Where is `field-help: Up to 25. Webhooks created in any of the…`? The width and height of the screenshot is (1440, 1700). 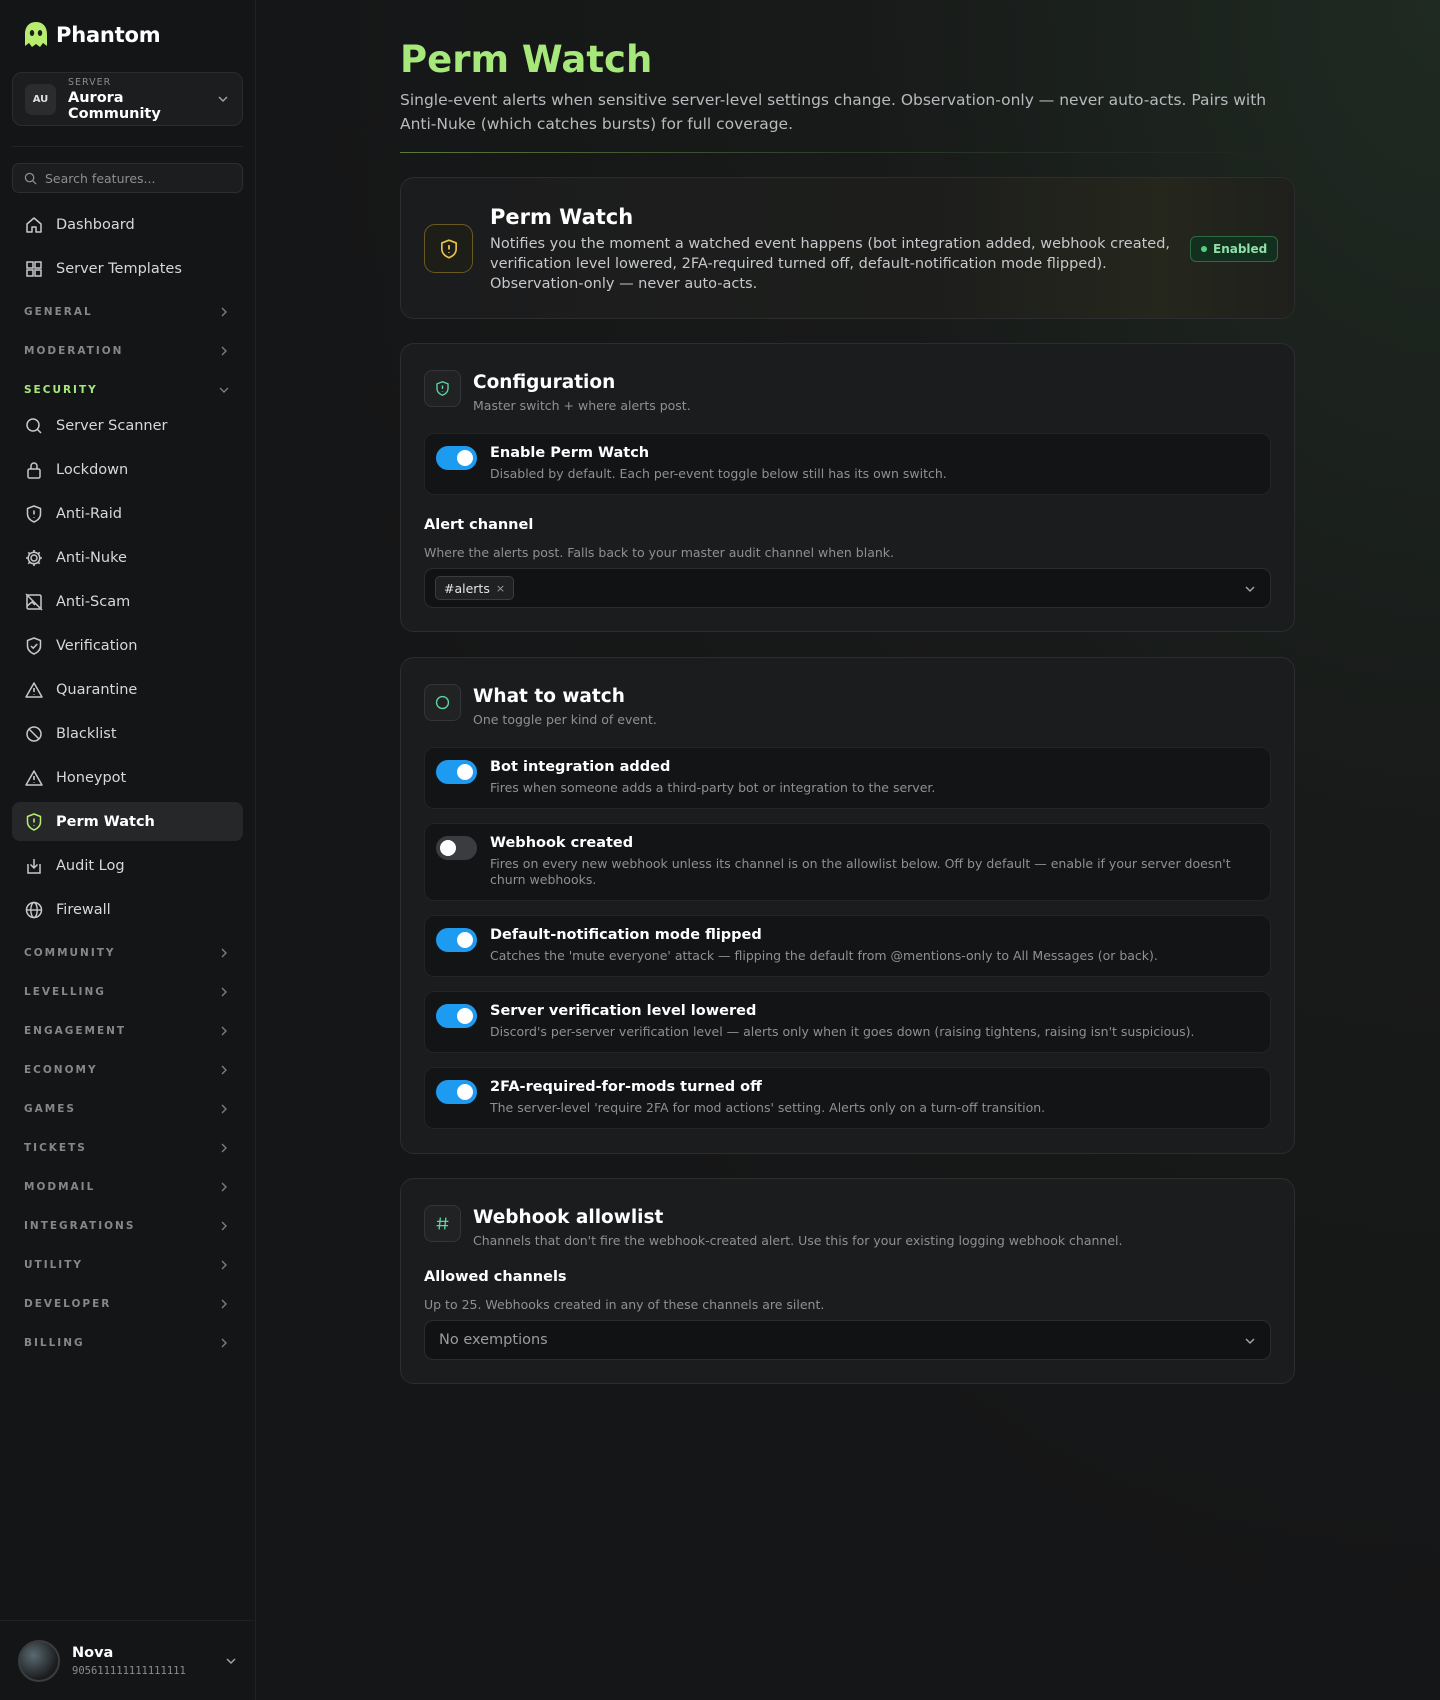 field-help: Up to 25. Webhooks created in any of the… is located at coordinates (624, 1304).